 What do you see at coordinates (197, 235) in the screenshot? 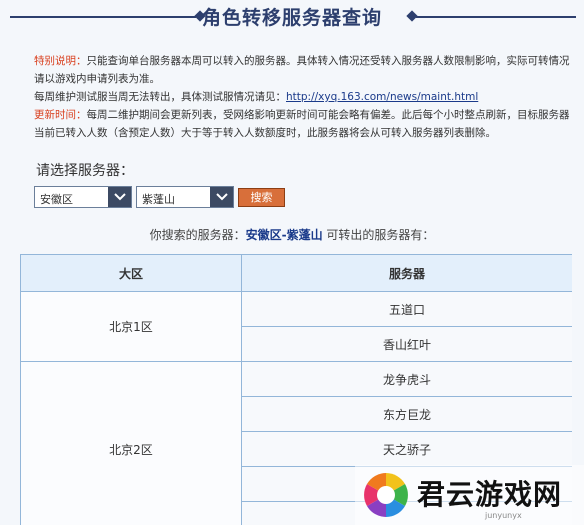
I see `result-prefix: 你搜索的服务器：` at bounding box center [197, 235].